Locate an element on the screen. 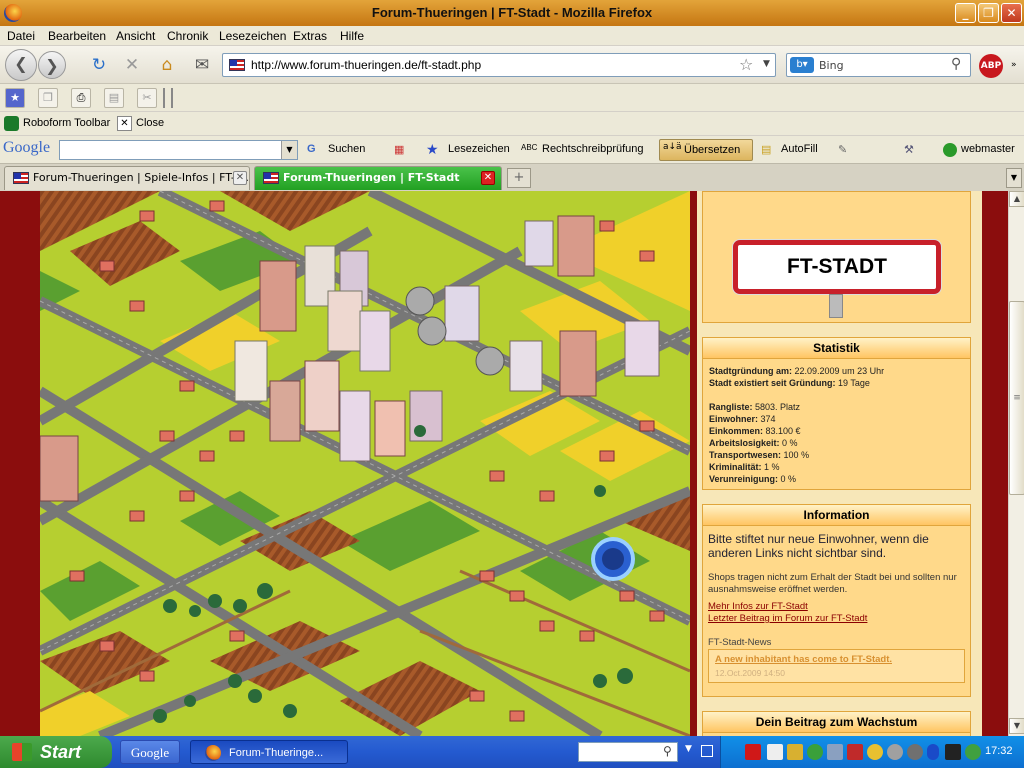 The height and width of the screenshot is (768, 1024). scroll-thumb: ≡ is located at coordinates (1016, 398).